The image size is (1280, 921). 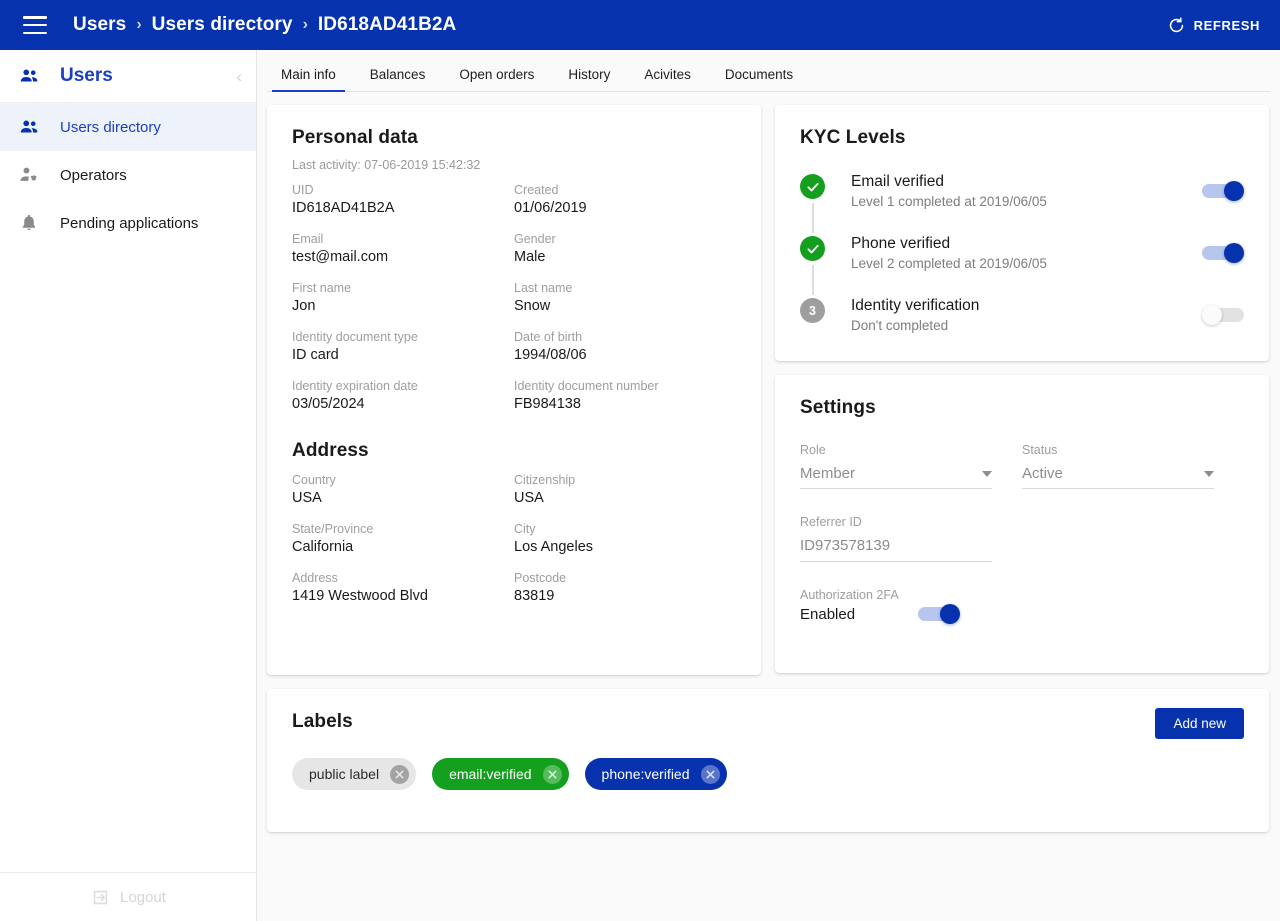 I want to click on hamburger-icon, so click(x=35, y=25).